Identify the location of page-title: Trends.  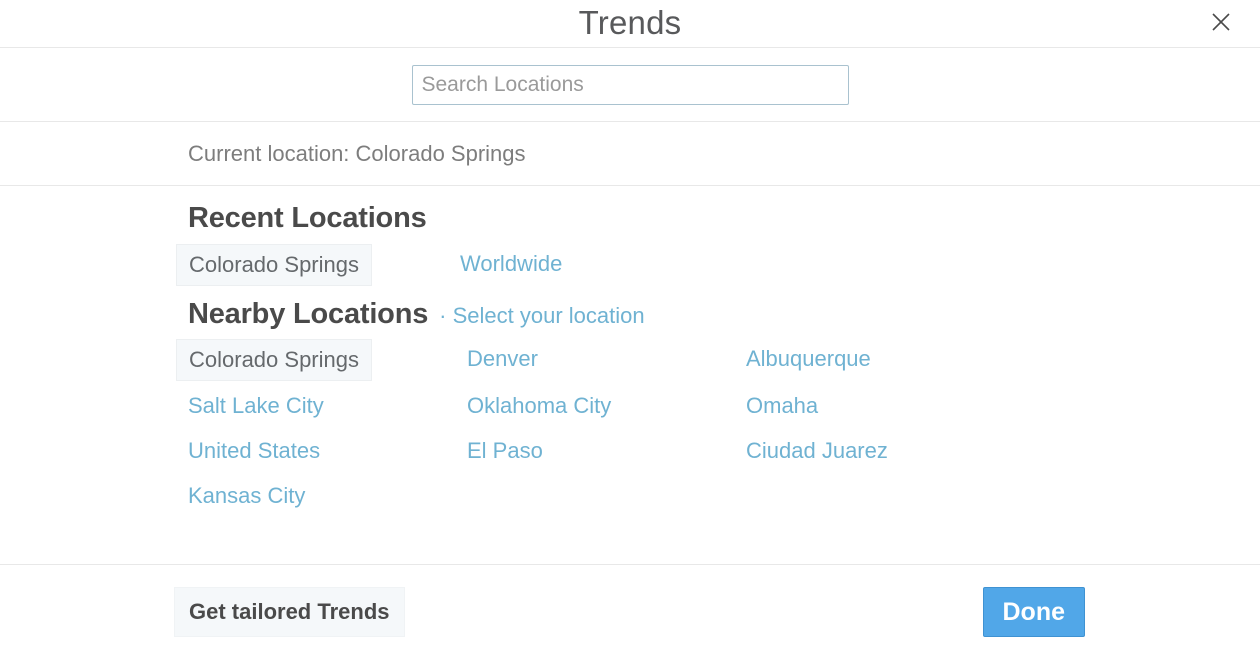
(630, 22).